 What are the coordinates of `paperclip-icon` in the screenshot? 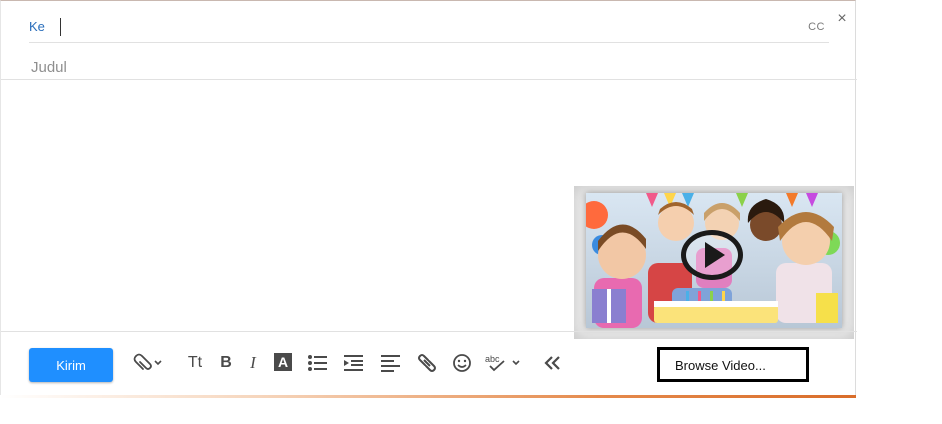 It's located at (148, 363).